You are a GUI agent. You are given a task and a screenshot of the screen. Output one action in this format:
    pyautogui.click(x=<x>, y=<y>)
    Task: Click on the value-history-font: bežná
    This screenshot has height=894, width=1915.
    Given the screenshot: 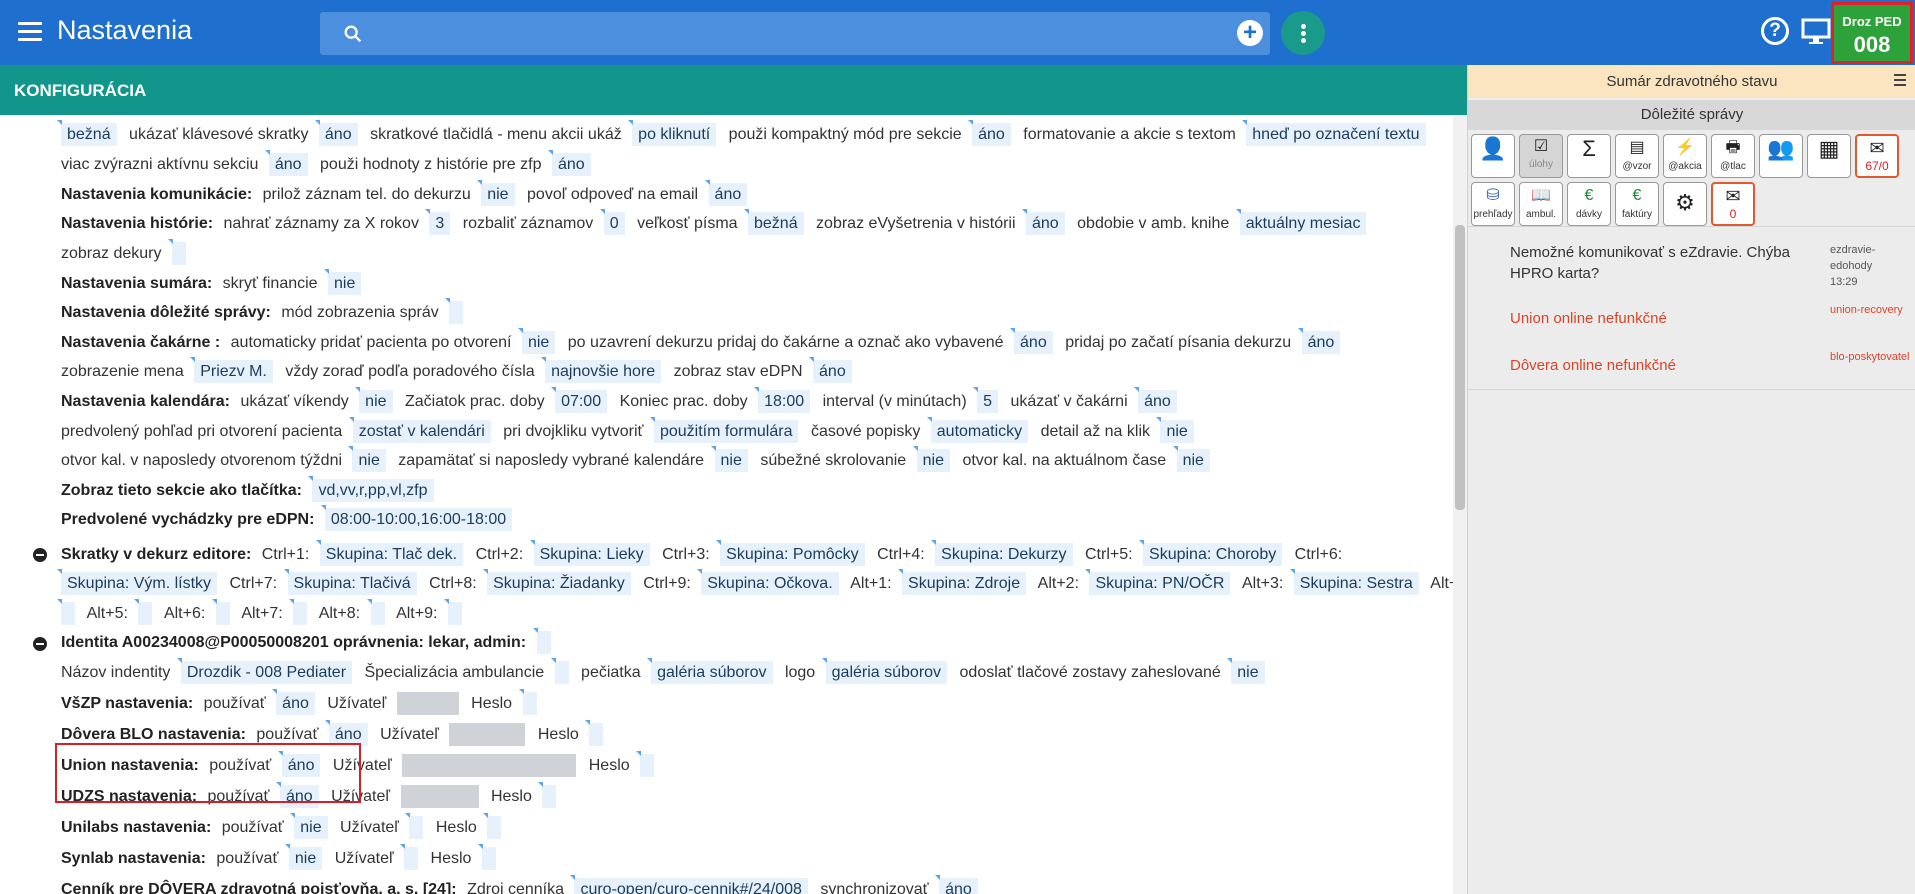 What is the action you would take?
    pyautogui.click(x=776, y=224)
    